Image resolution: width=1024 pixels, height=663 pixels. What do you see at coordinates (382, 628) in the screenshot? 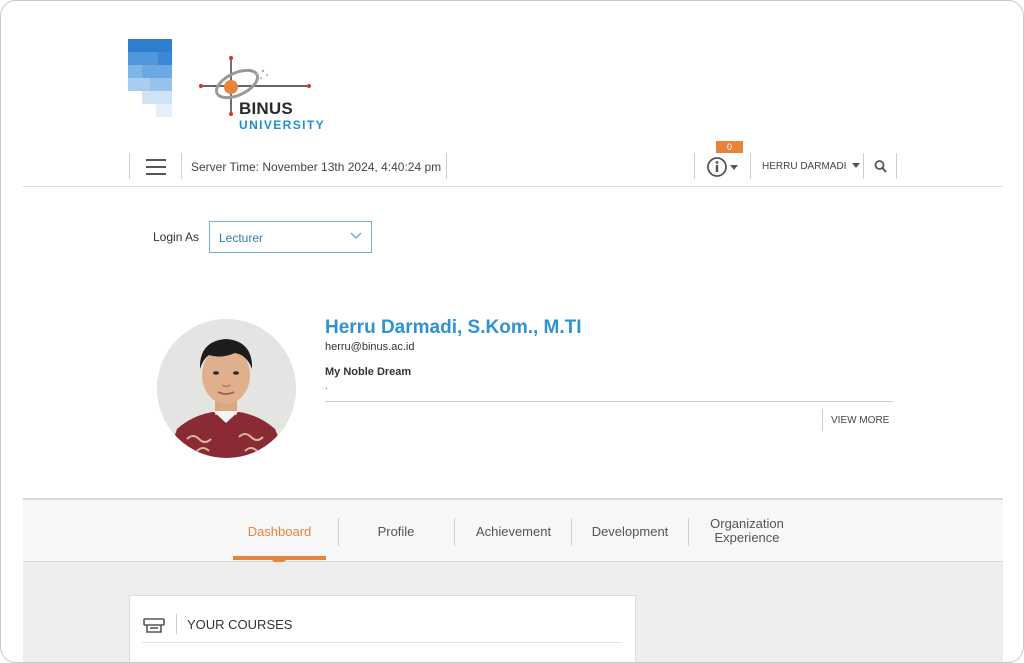
I see `your-courses-card: YOUR COURSES` at bounding box center [382, 628].